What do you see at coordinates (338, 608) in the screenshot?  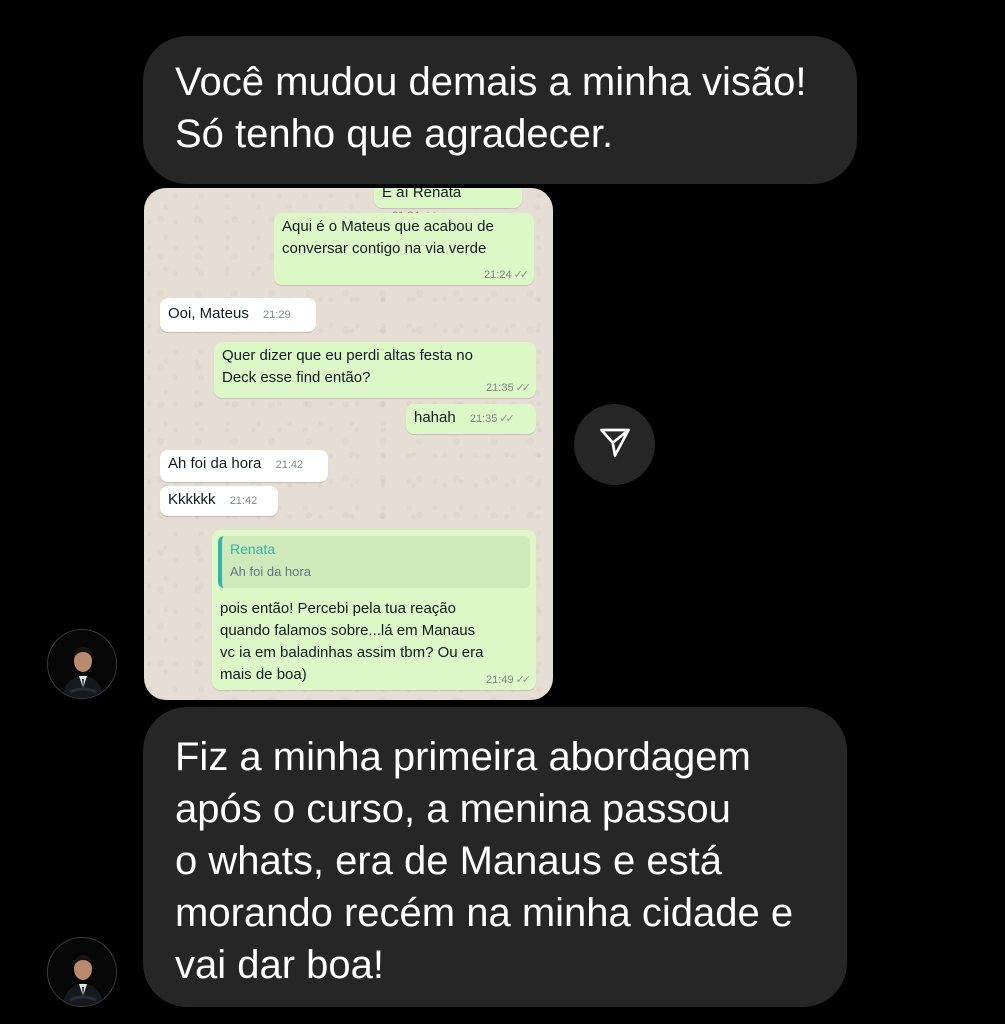 I see `wa-message-text: pois então! Percebi pela tua reação` at bounding box center [338, 608].